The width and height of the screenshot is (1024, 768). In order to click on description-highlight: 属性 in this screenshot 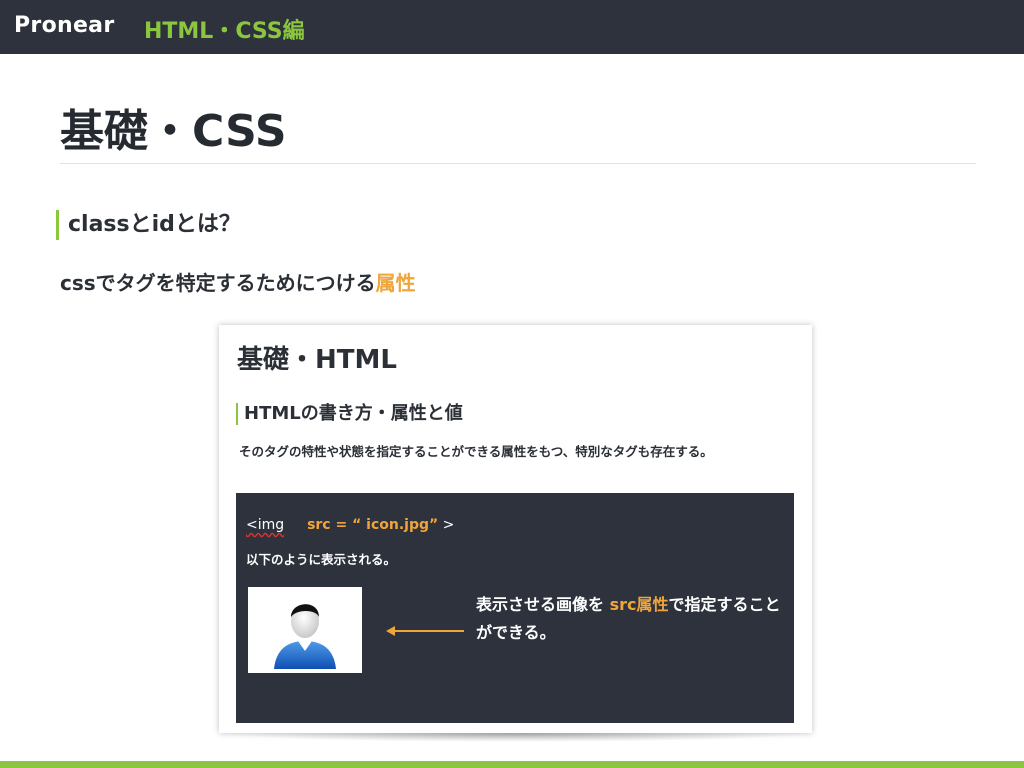, I will do `click(395, 283)`.